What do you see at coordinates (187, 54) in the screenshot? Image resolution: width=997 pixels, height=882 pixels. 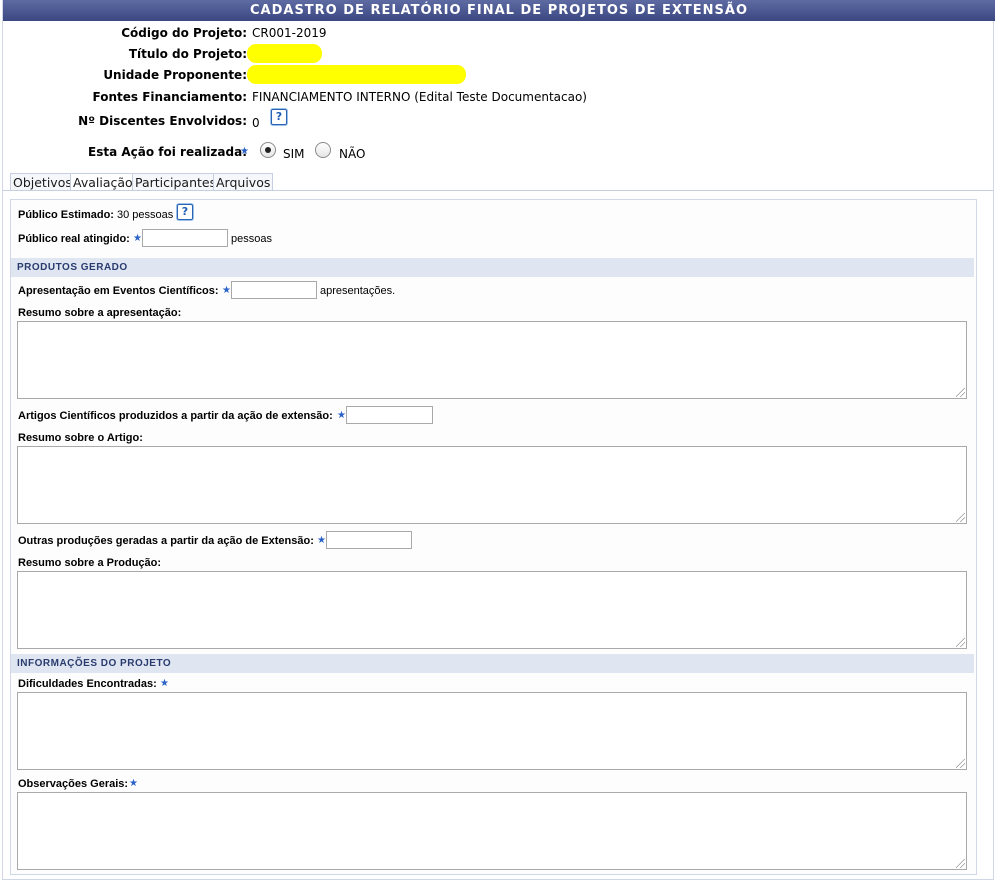 I see `titulo-label: Título do Projeto:` at bounding box center [187, 54].